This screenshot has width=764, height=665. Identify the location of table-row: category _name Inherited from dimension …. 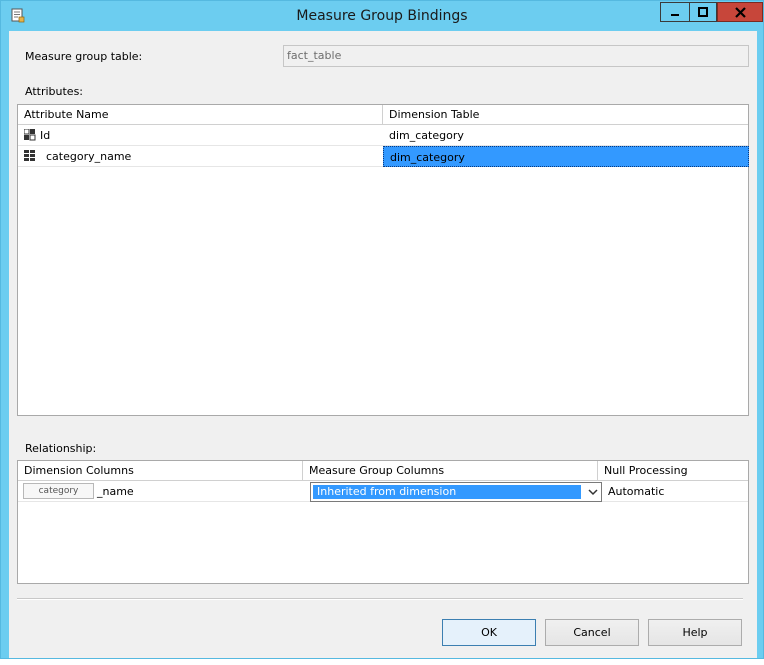
(383, 491).